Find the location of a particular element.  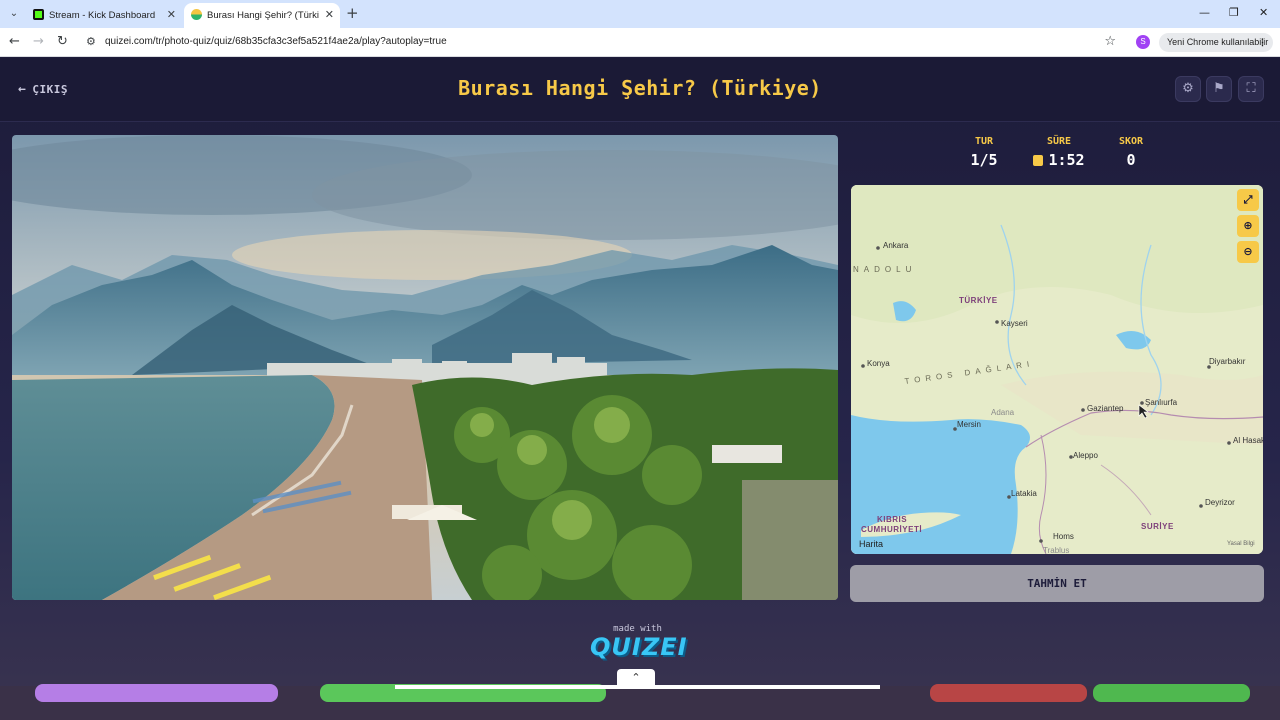

menu-dots-icon: ⋮ is located at coordinates (1262, 42).